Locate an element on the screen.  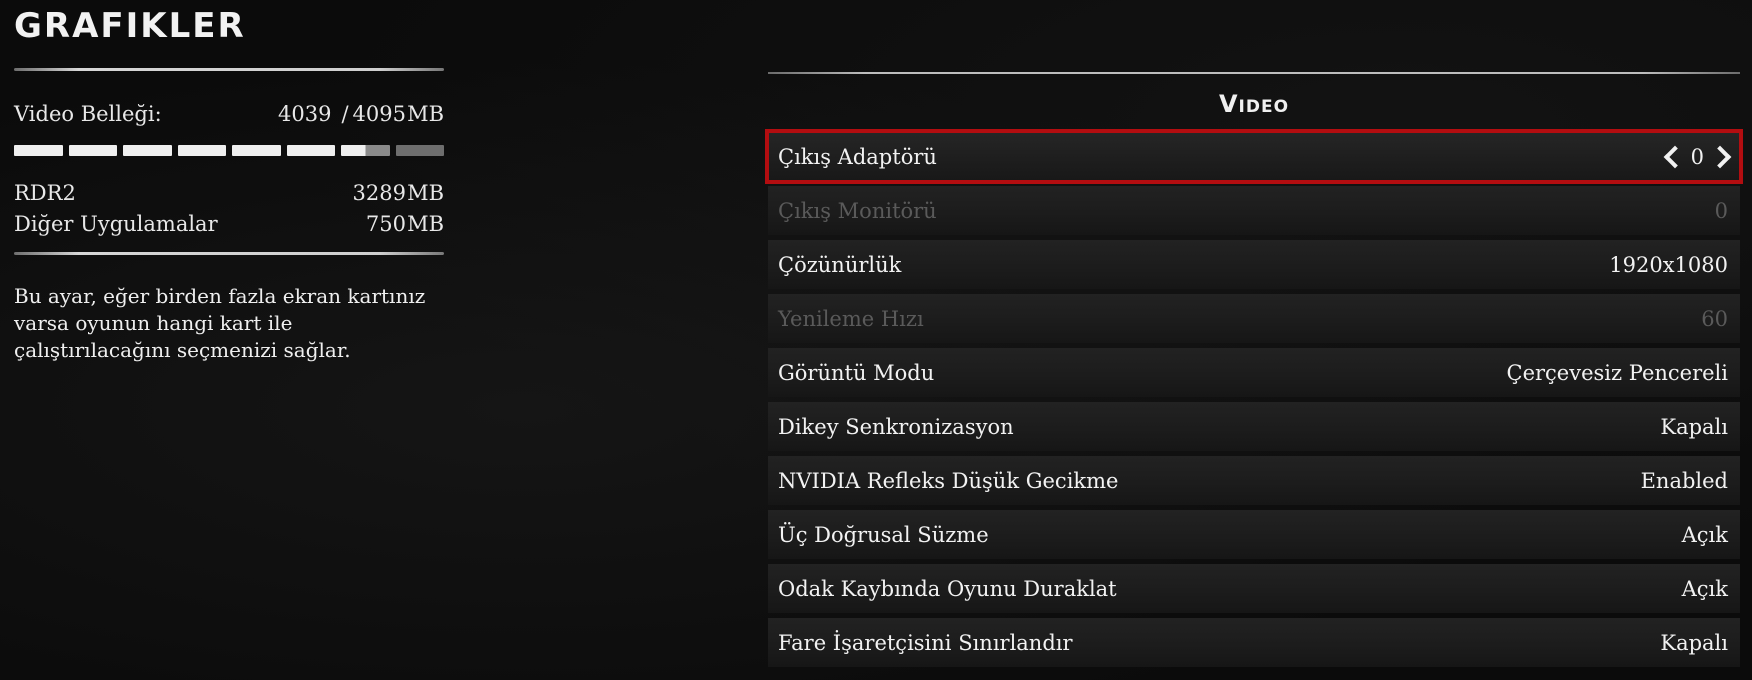
video-memory-bar is located at coordinates (229, 150).